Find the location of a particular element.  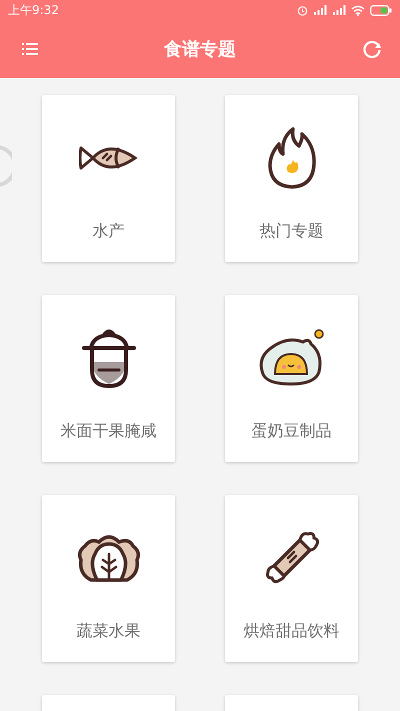

alarm-icon is located at coordinates (302, 10).